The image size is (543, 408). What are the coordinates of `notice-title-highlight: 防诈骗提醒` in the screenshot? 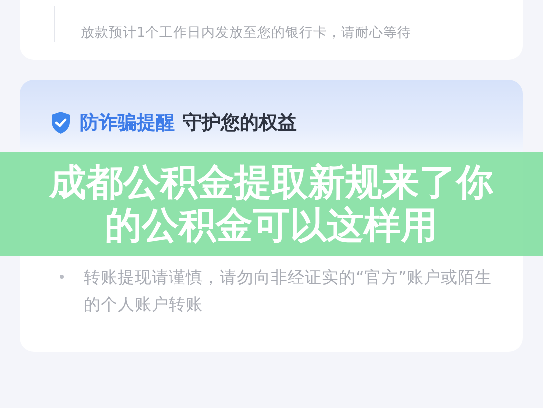 It's located at (127, 123).